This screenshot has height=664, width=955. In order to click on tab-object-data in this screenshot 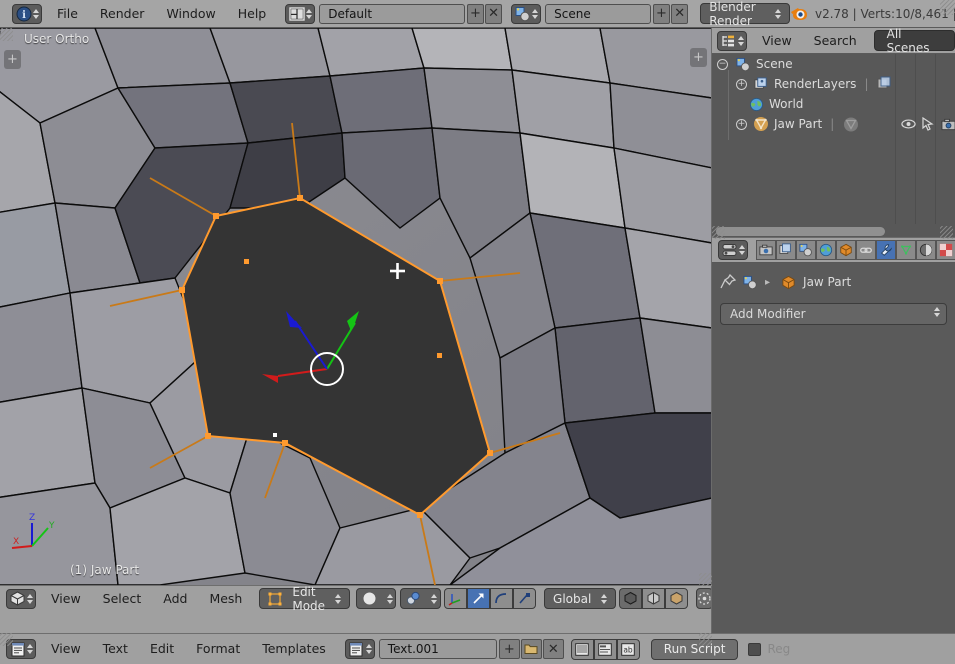, I will do `click(906, 250)`.